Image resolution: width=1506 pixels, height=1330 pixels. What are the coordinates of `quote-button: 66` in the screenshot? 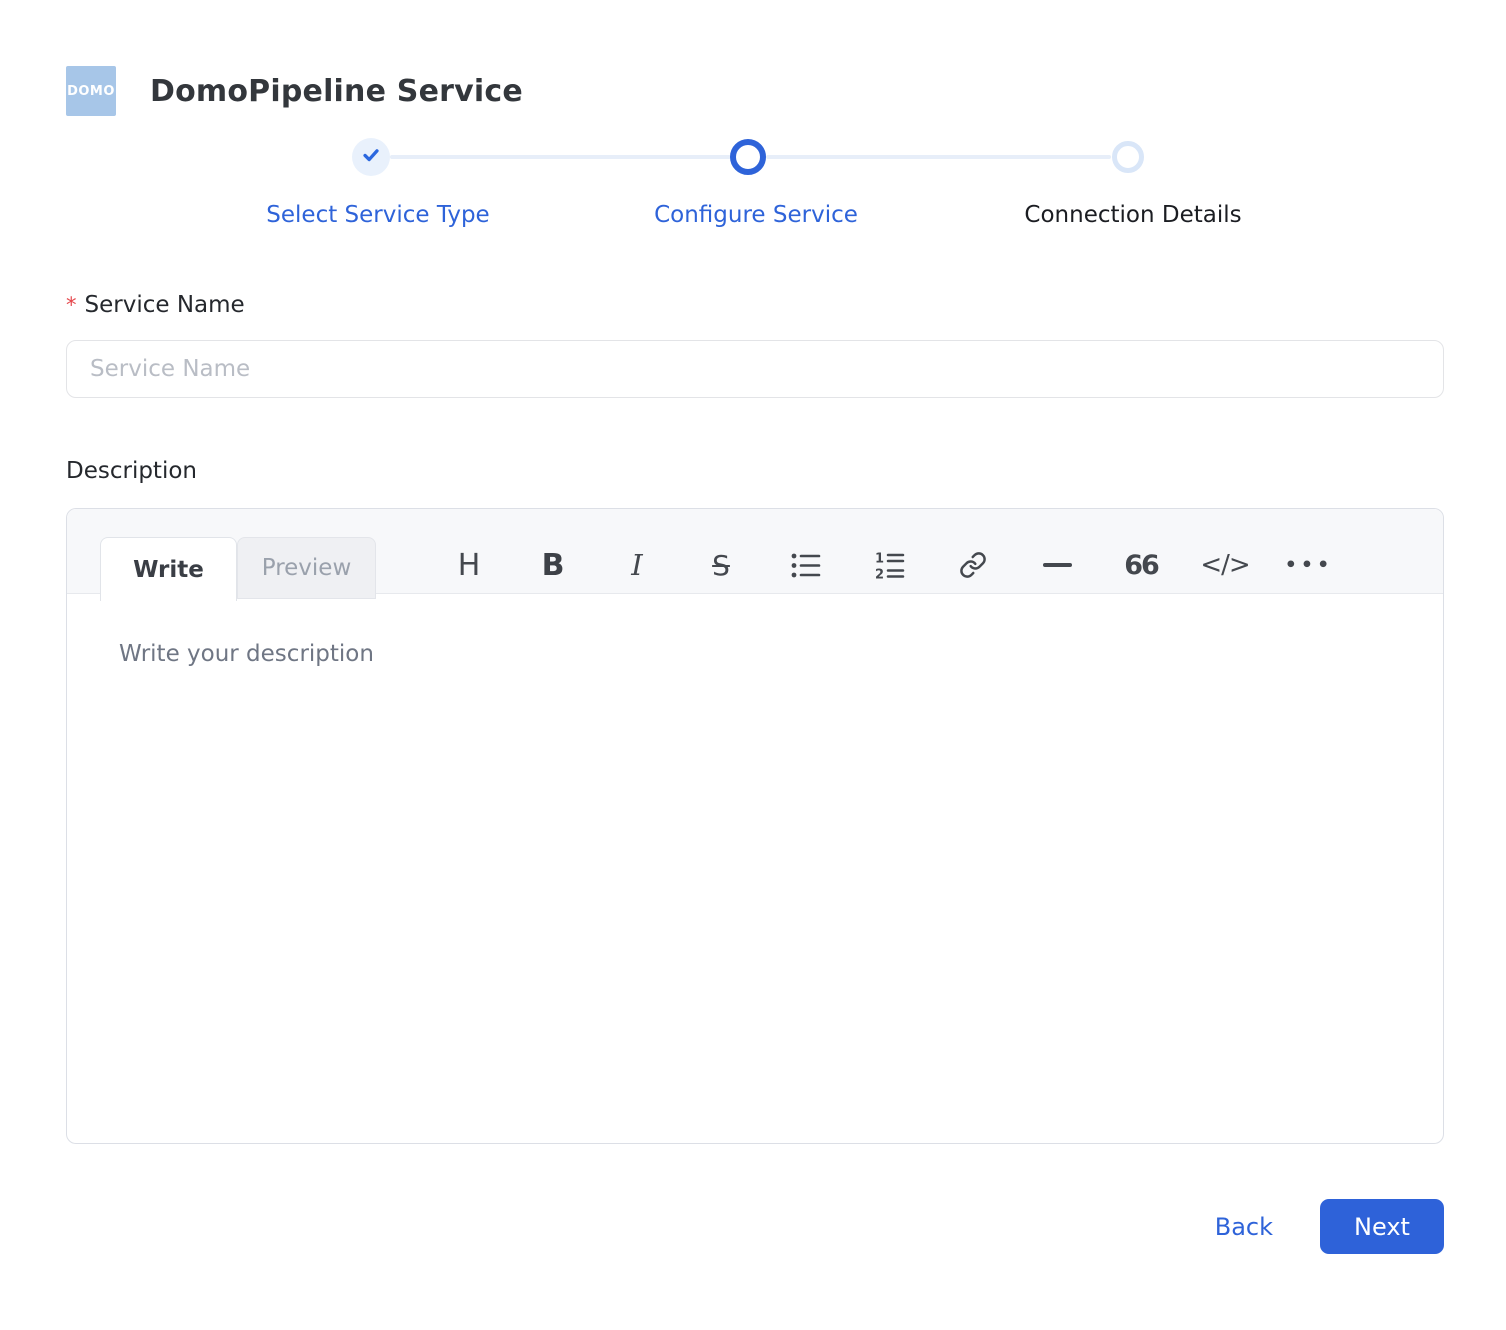 It's located at (1141, 565).